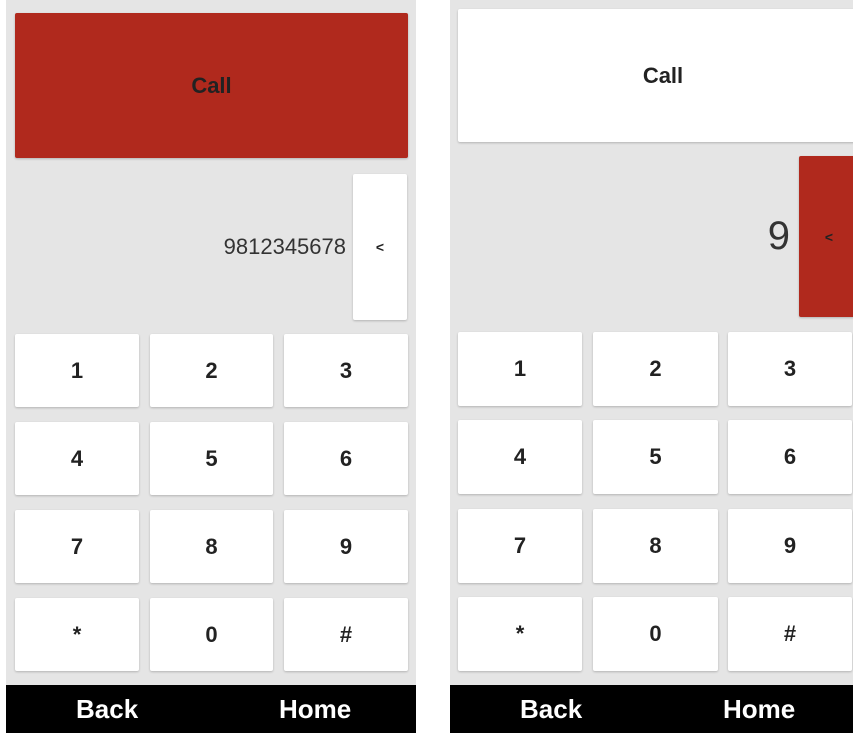 This screenshot has height=733, width=853. What do you see at coordinates (284, 246) in the screenshot?
I see `dialed-number: 9812345678` at bounding box center [284, 246].